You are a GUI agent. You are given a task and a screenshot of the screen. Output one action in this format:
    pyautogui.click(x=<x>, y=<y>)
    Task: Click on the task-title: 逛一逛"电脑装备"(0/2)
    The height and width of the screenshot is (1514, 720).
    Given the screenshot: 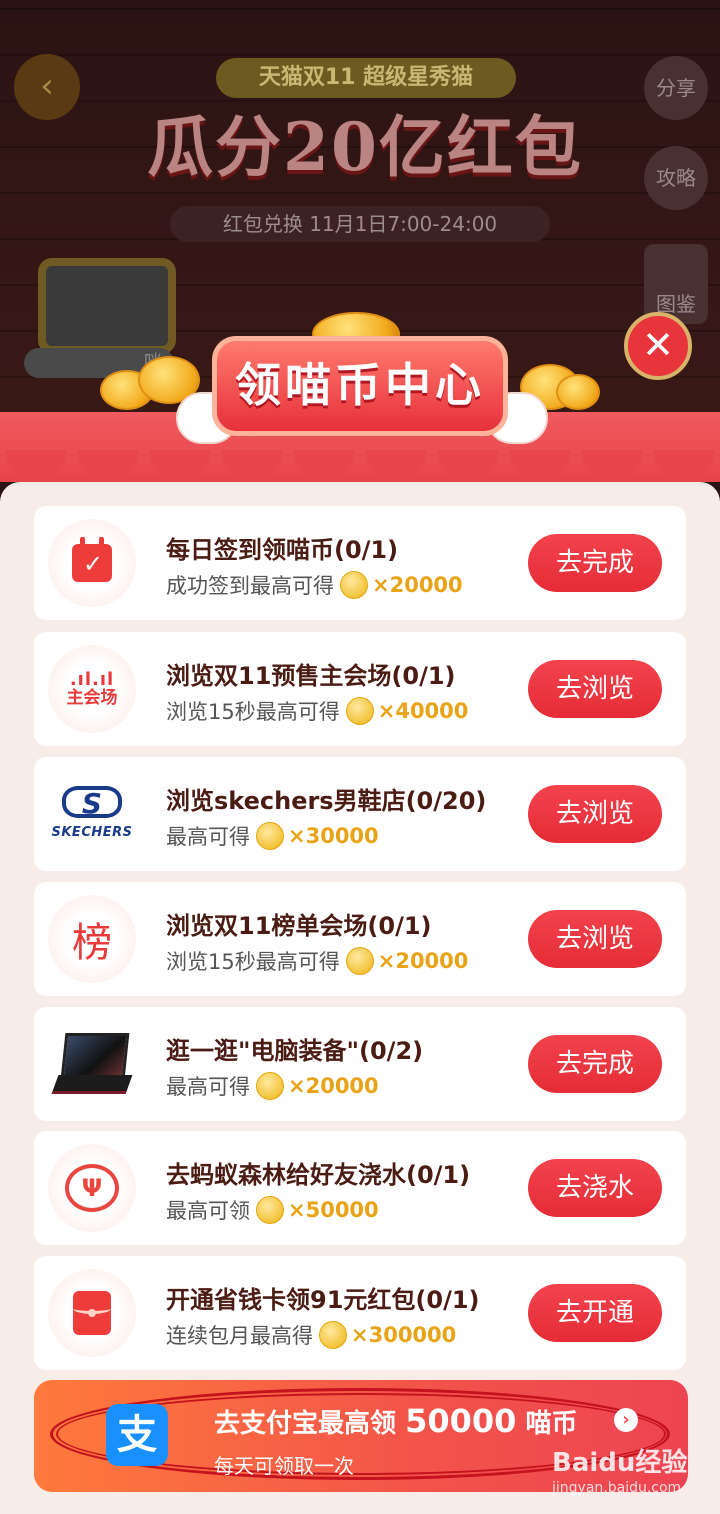 What is the action you would take?
    pyautogui.click(x=295, y=1051)
    